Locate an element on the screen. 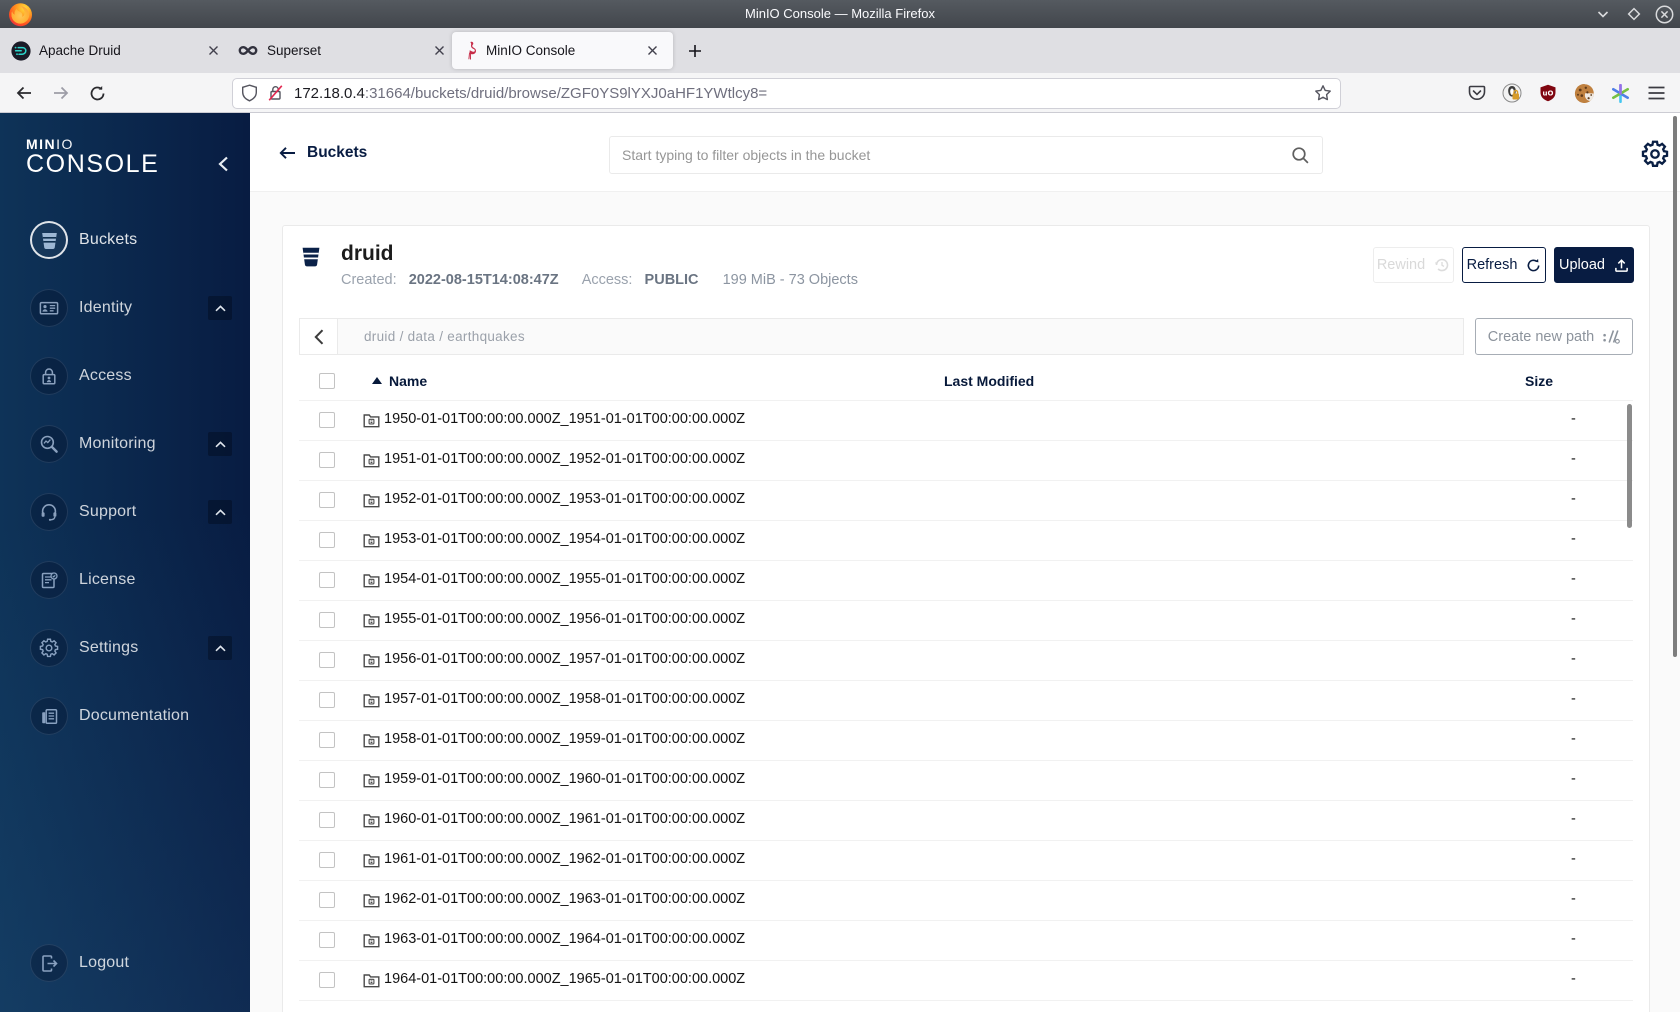  sidebar-item-documentation: Documentation is located at coordinates (125, 716).